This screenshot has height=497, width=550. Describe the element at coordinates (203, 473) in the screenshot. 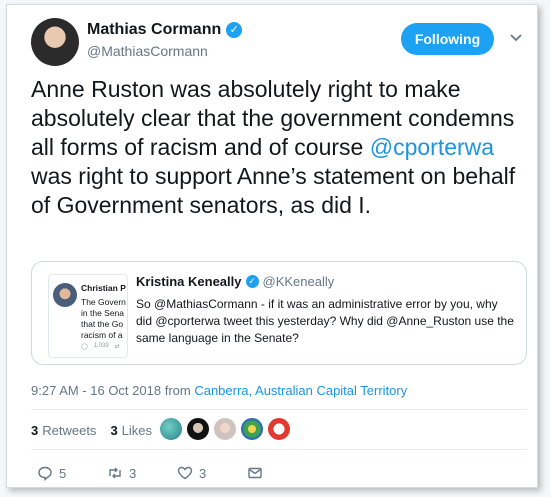

I see `like-count: 3` at that location.